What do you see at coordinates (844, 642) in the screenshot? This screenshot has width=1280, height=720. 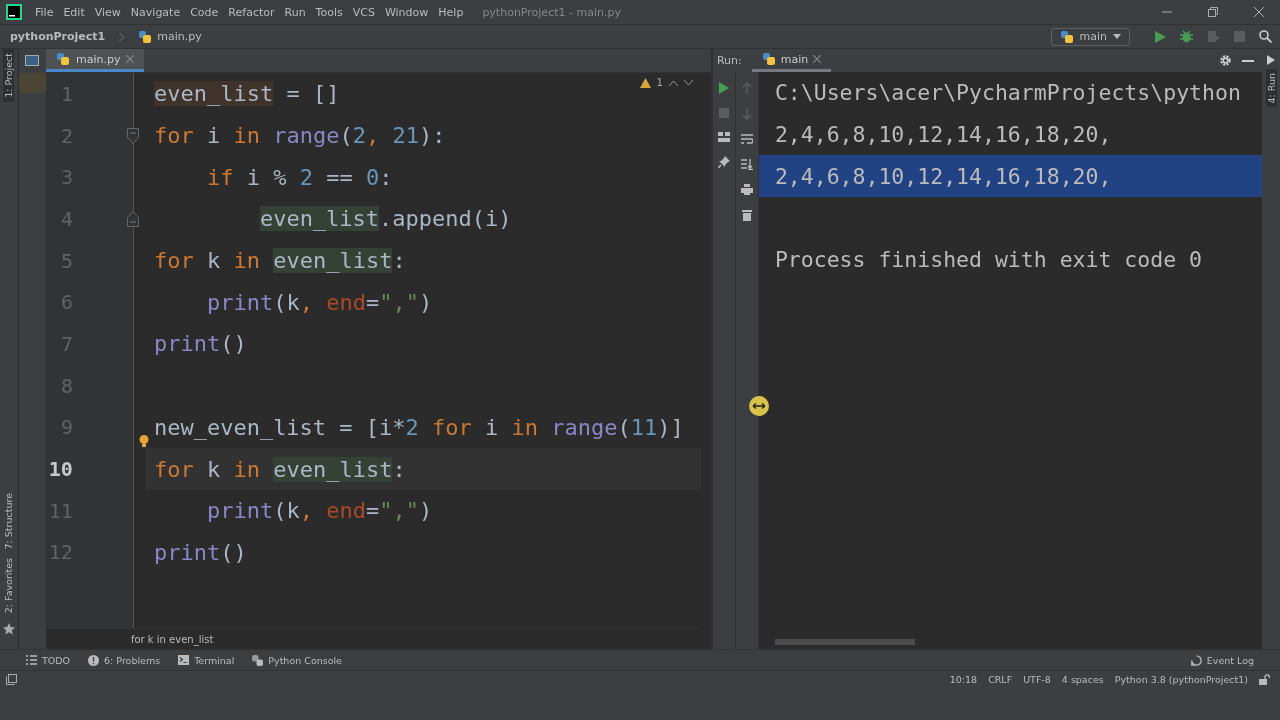 I see `scrollbar` at bounding box center [844, 642].